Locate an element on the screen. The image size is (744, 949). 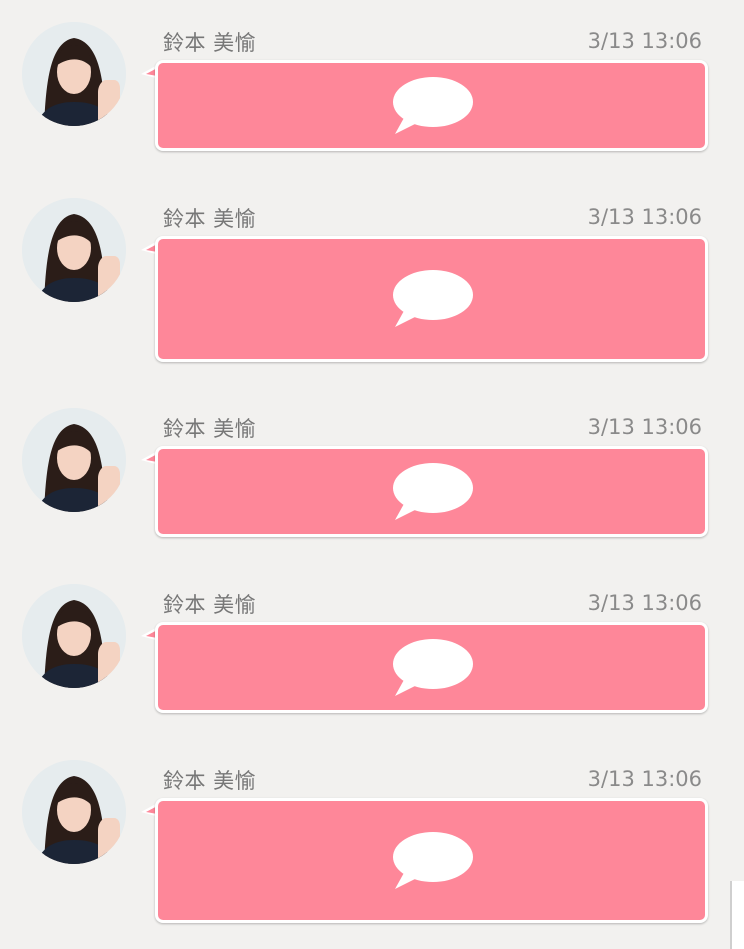
scrollbar-handle is located at coordinates (737, 915).